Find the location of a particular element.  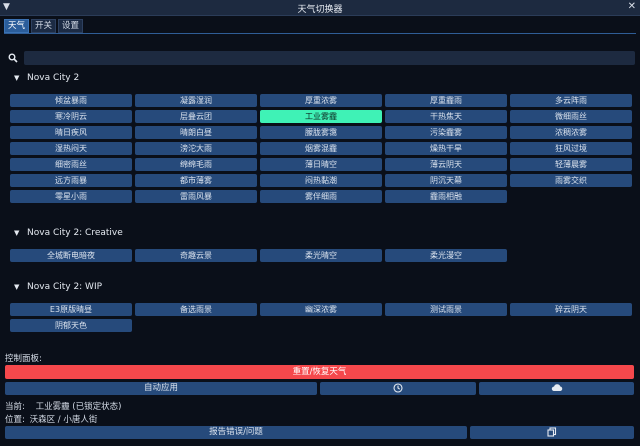

location-value: 沃森区 / 小唐人街 is located at coordinates (63, 420).